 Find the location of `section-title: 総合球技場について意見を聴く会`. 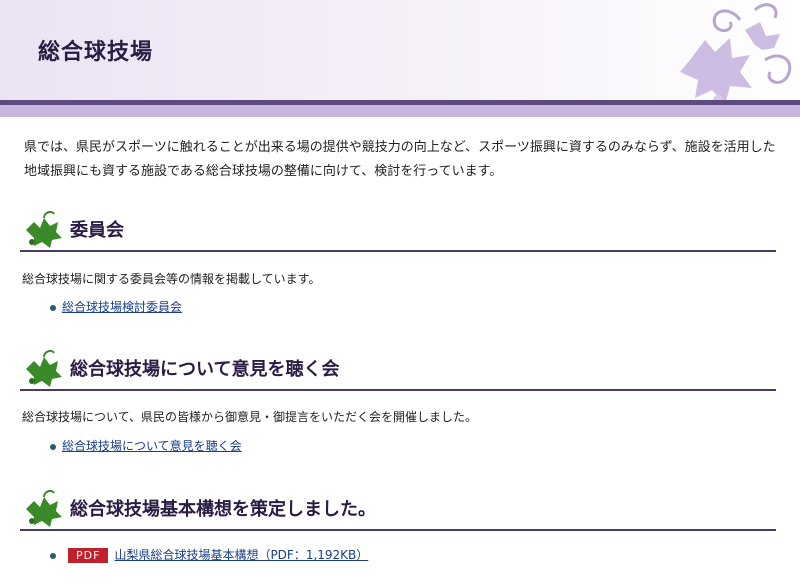

section-title: 総合球技場について意見を聴く会 is located at coordinates (205, 369).